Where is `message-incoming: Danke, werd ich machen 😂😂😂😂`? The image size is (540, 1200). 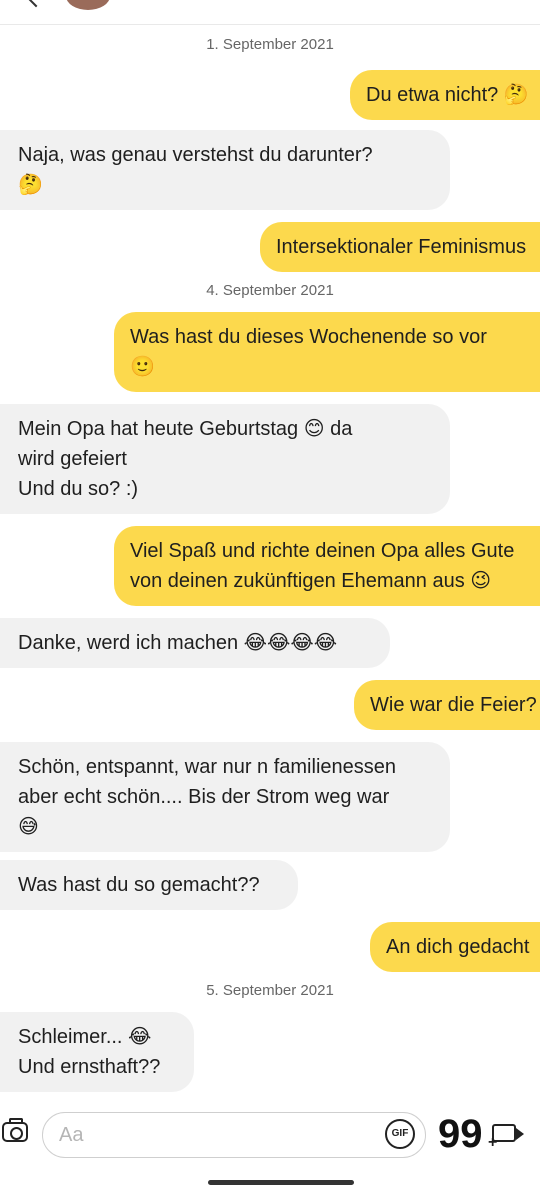 message-incoming: Danke, werd ich machen 😂😂😂😂 is located at coordinates (195, 643).